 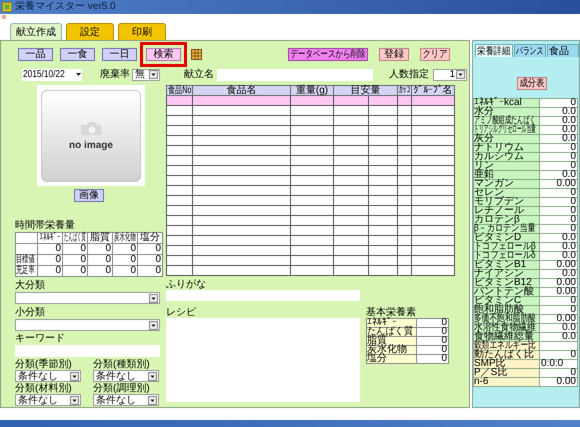 I want to click on table-button: 成分表, so click(x=532, y=83).